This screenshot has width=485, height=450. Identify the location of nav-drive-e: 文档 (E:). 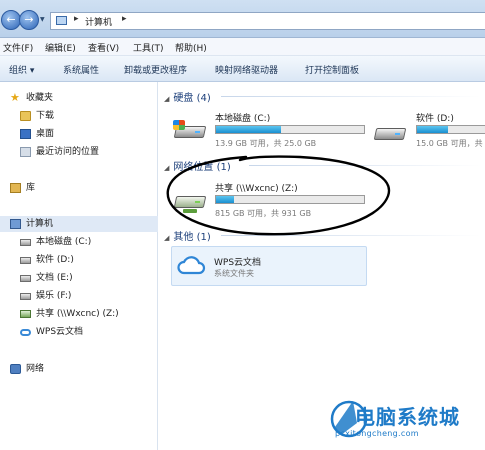
(85, 278).